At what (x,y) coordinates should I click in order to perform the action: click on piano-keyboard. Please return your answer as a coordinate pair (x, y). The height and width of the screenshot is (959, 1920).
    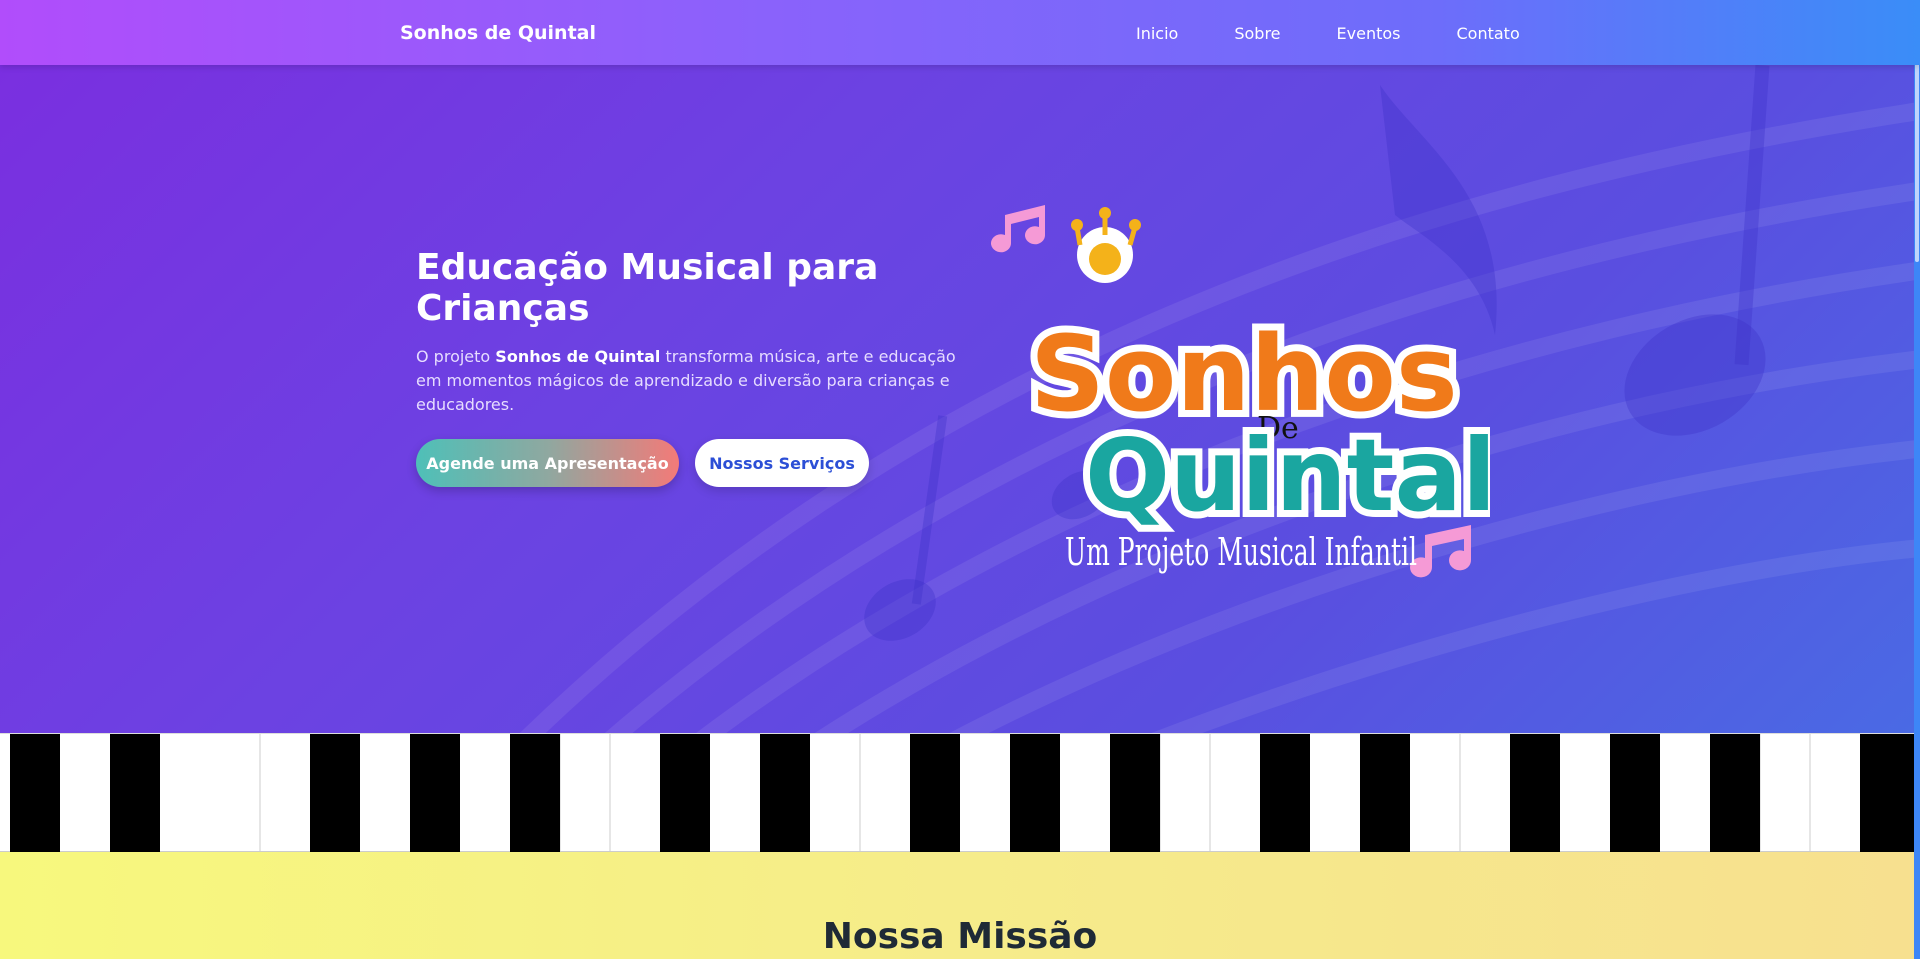
    Looking at the image, I should click on (960, 793).